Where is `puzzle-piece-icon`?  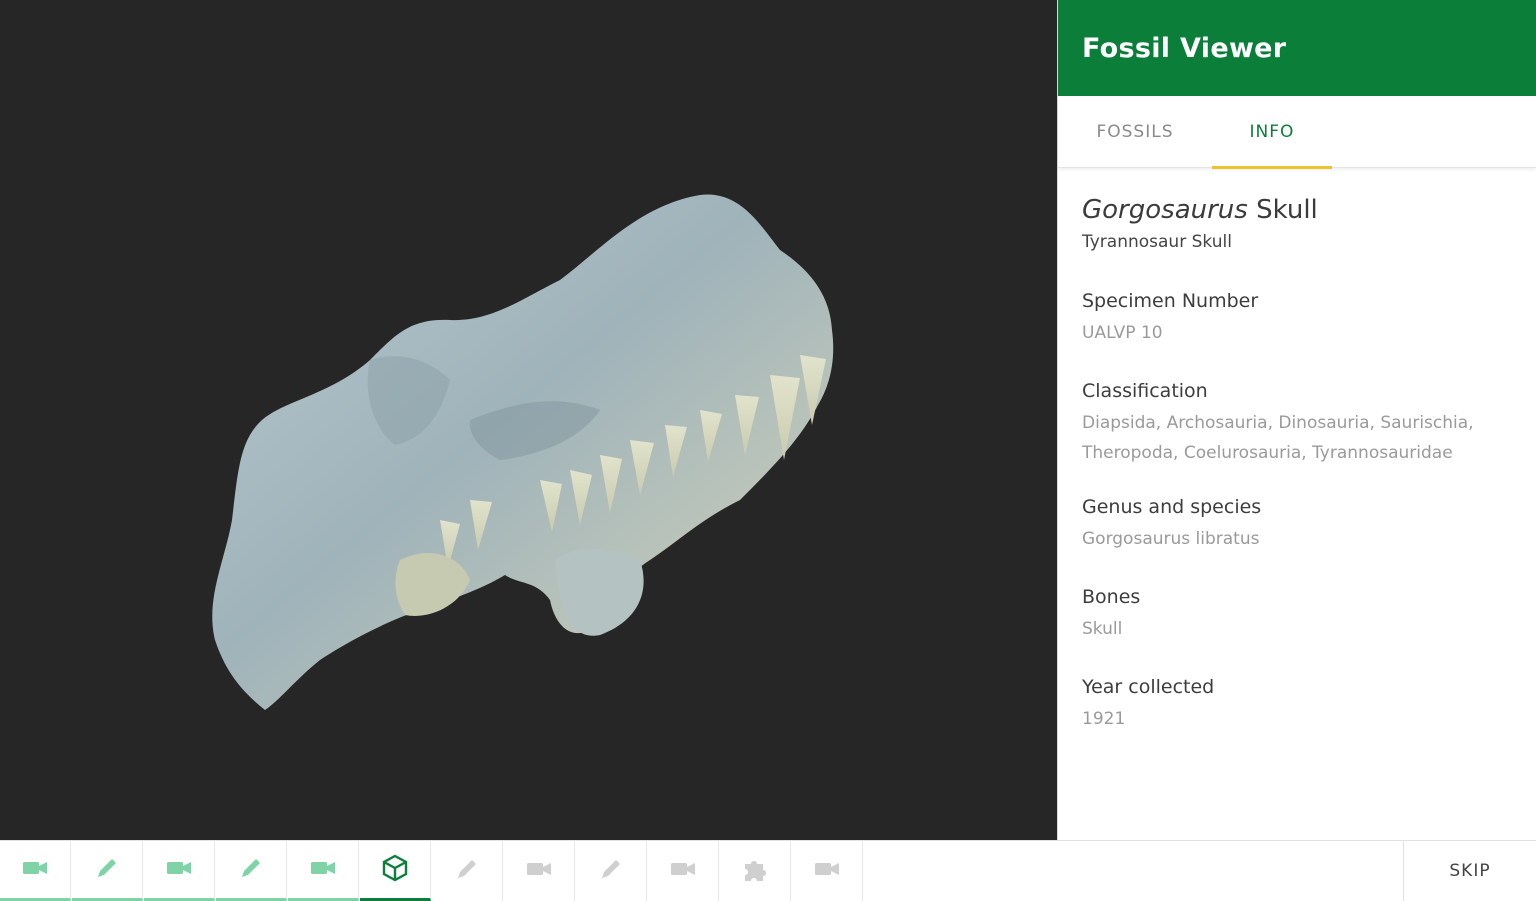
puzzle-piece-icon is located at coordinates (755, 871).